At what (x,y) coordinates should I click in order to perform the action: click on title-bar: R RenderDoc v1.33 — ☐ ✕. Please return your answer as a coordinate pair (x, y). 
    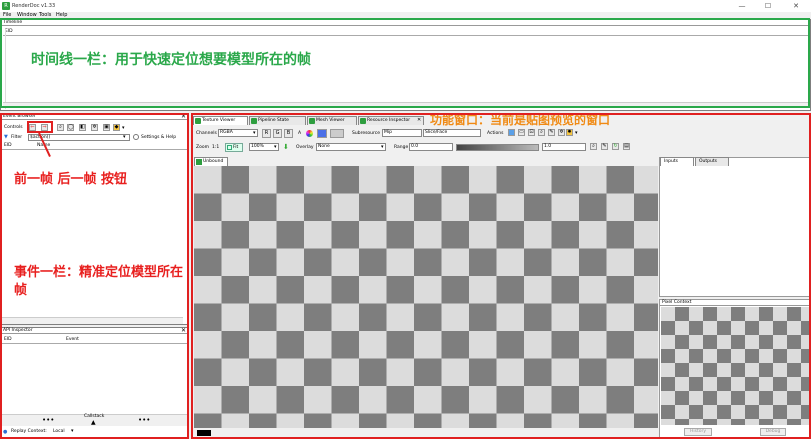
    Looking at the image, I should click on (405, 6).